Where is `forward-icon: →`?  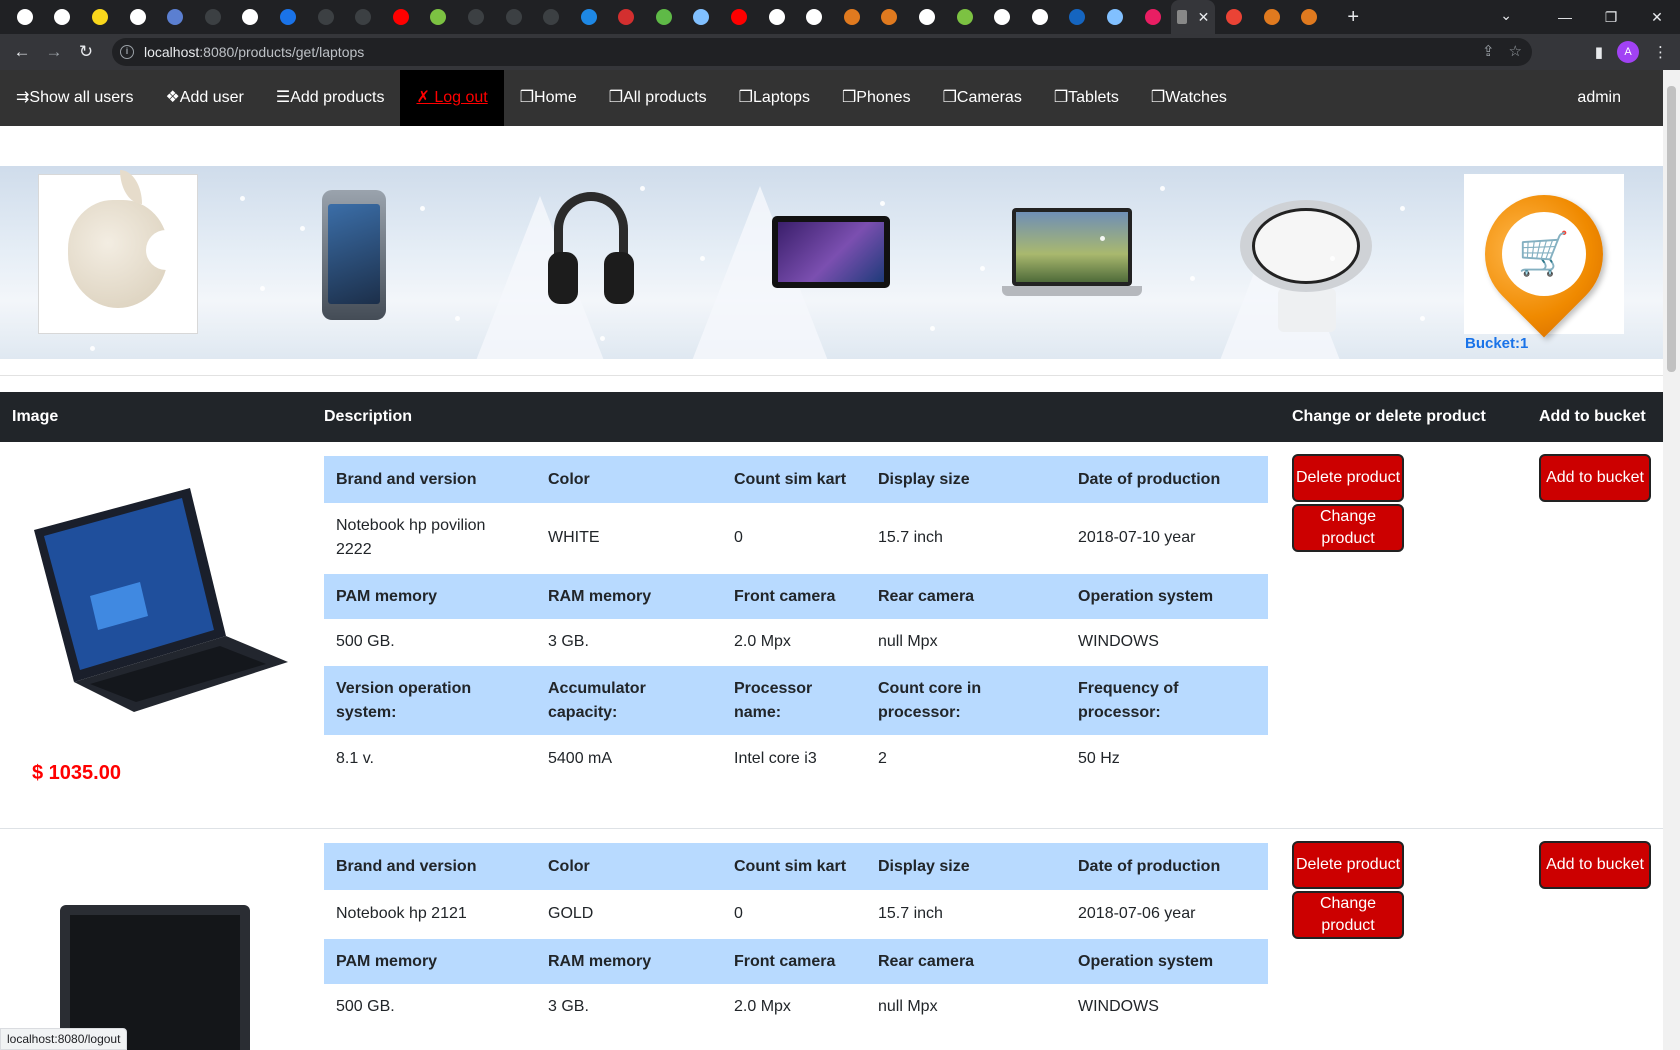
forward-icon: → is located at coordinates (54, 52).